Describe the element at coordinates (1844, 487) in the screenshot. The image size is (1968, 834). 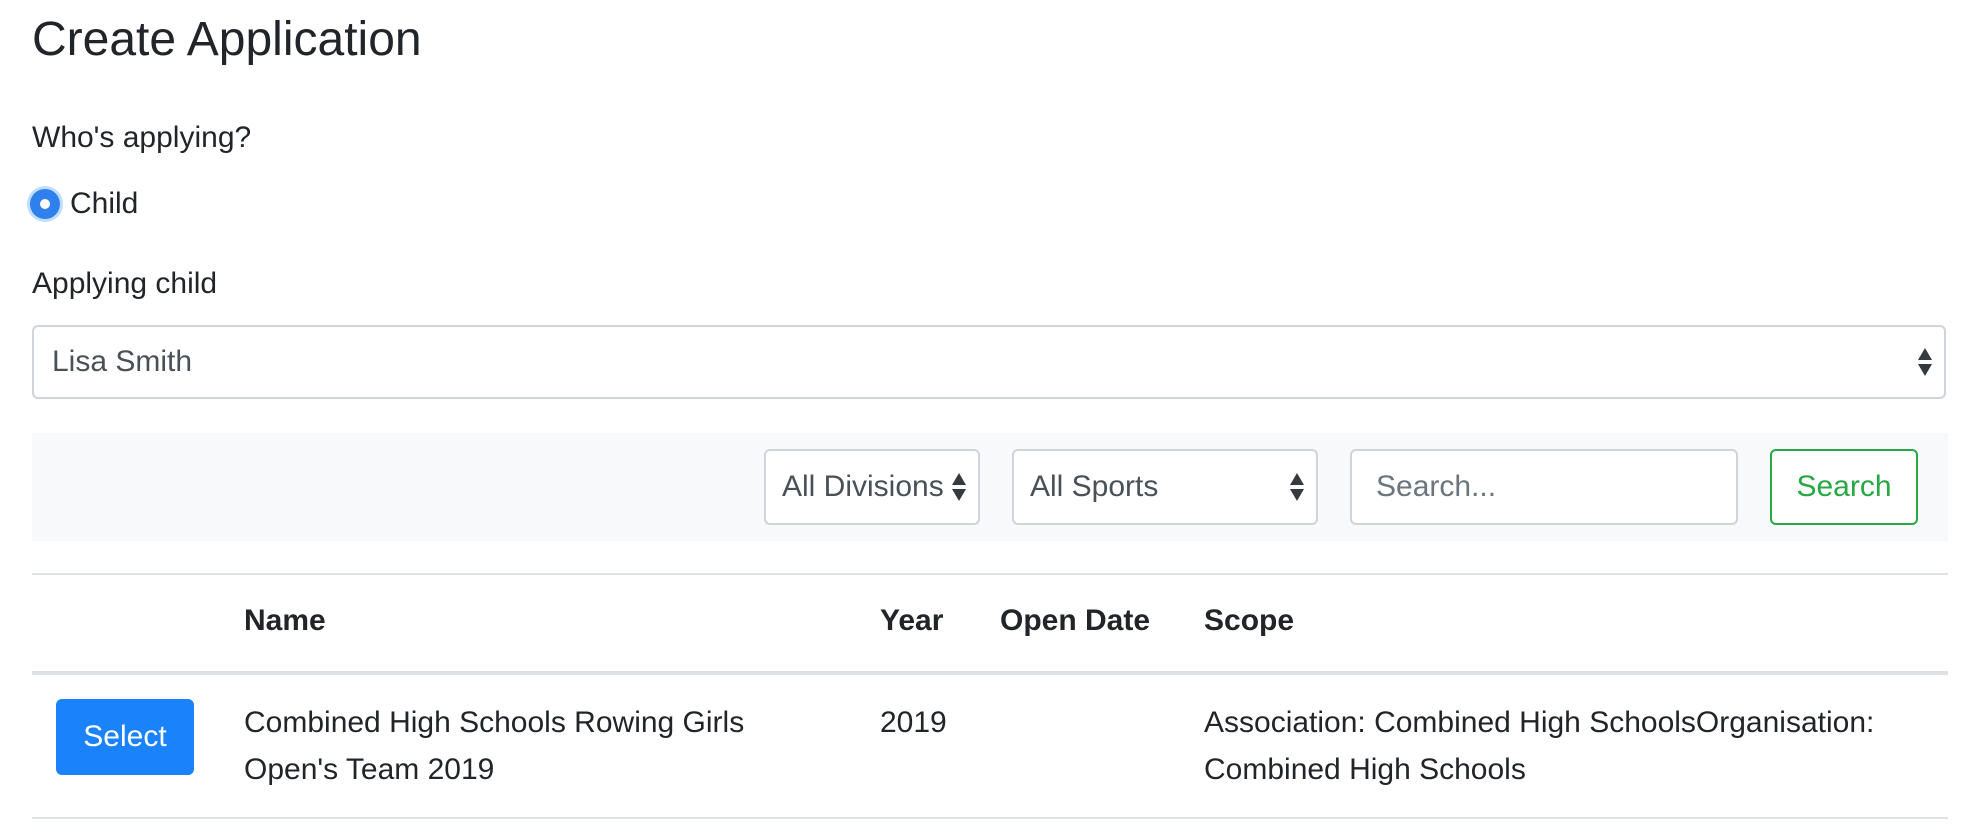
I see `search-button: Search` at that location.